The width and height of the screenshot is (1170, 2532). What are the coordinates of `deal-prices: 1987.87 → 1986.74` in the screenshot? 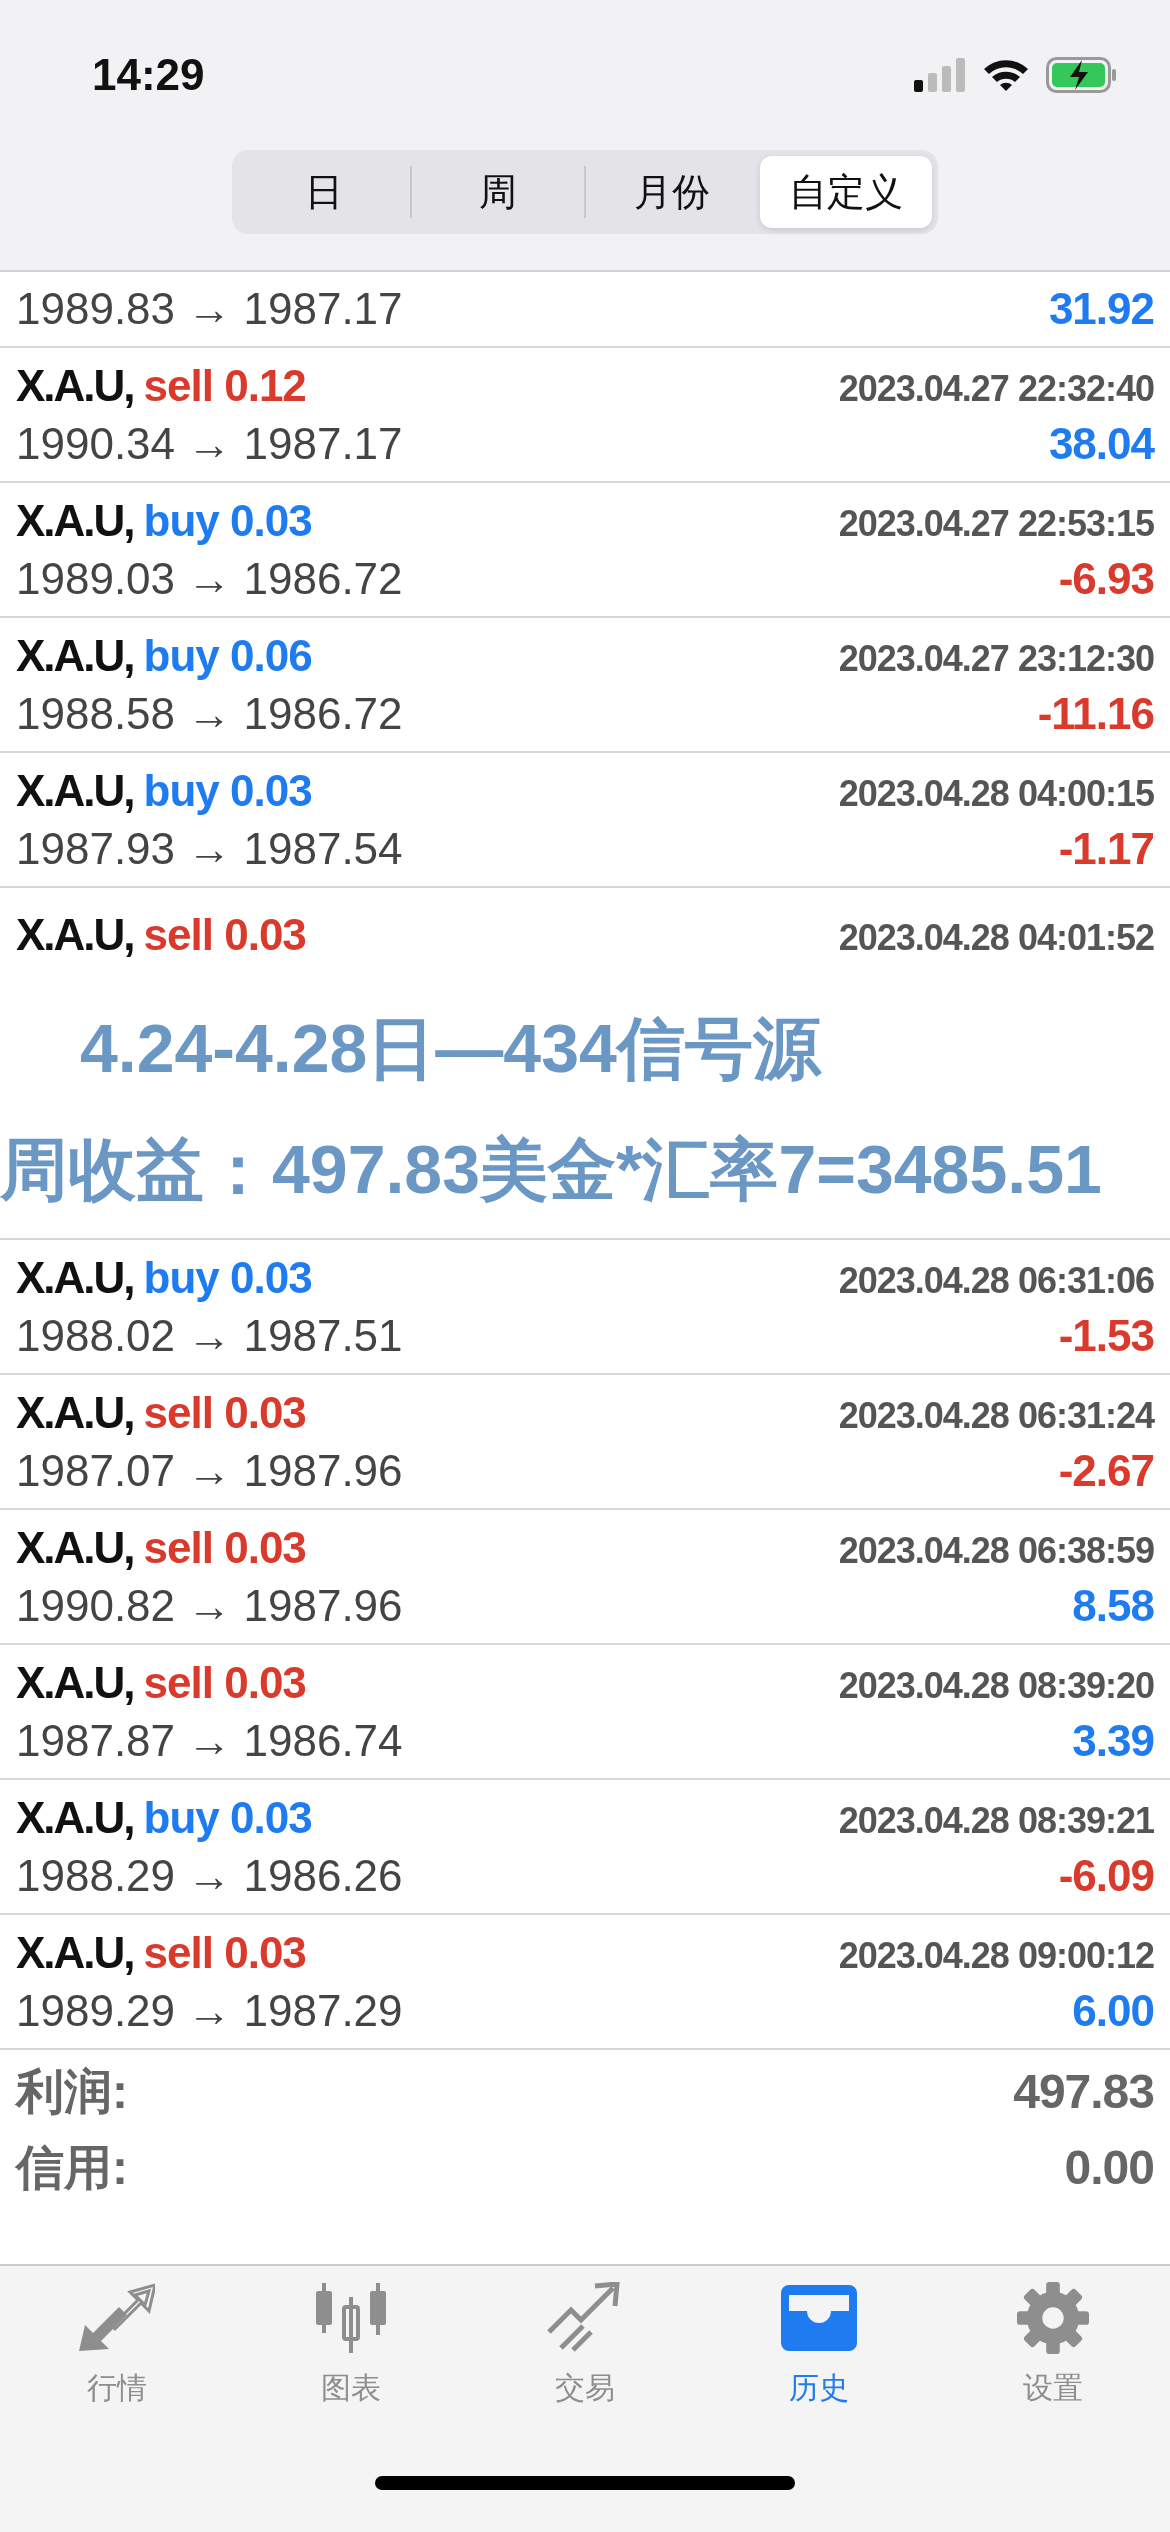 It's located at (209, 1740).